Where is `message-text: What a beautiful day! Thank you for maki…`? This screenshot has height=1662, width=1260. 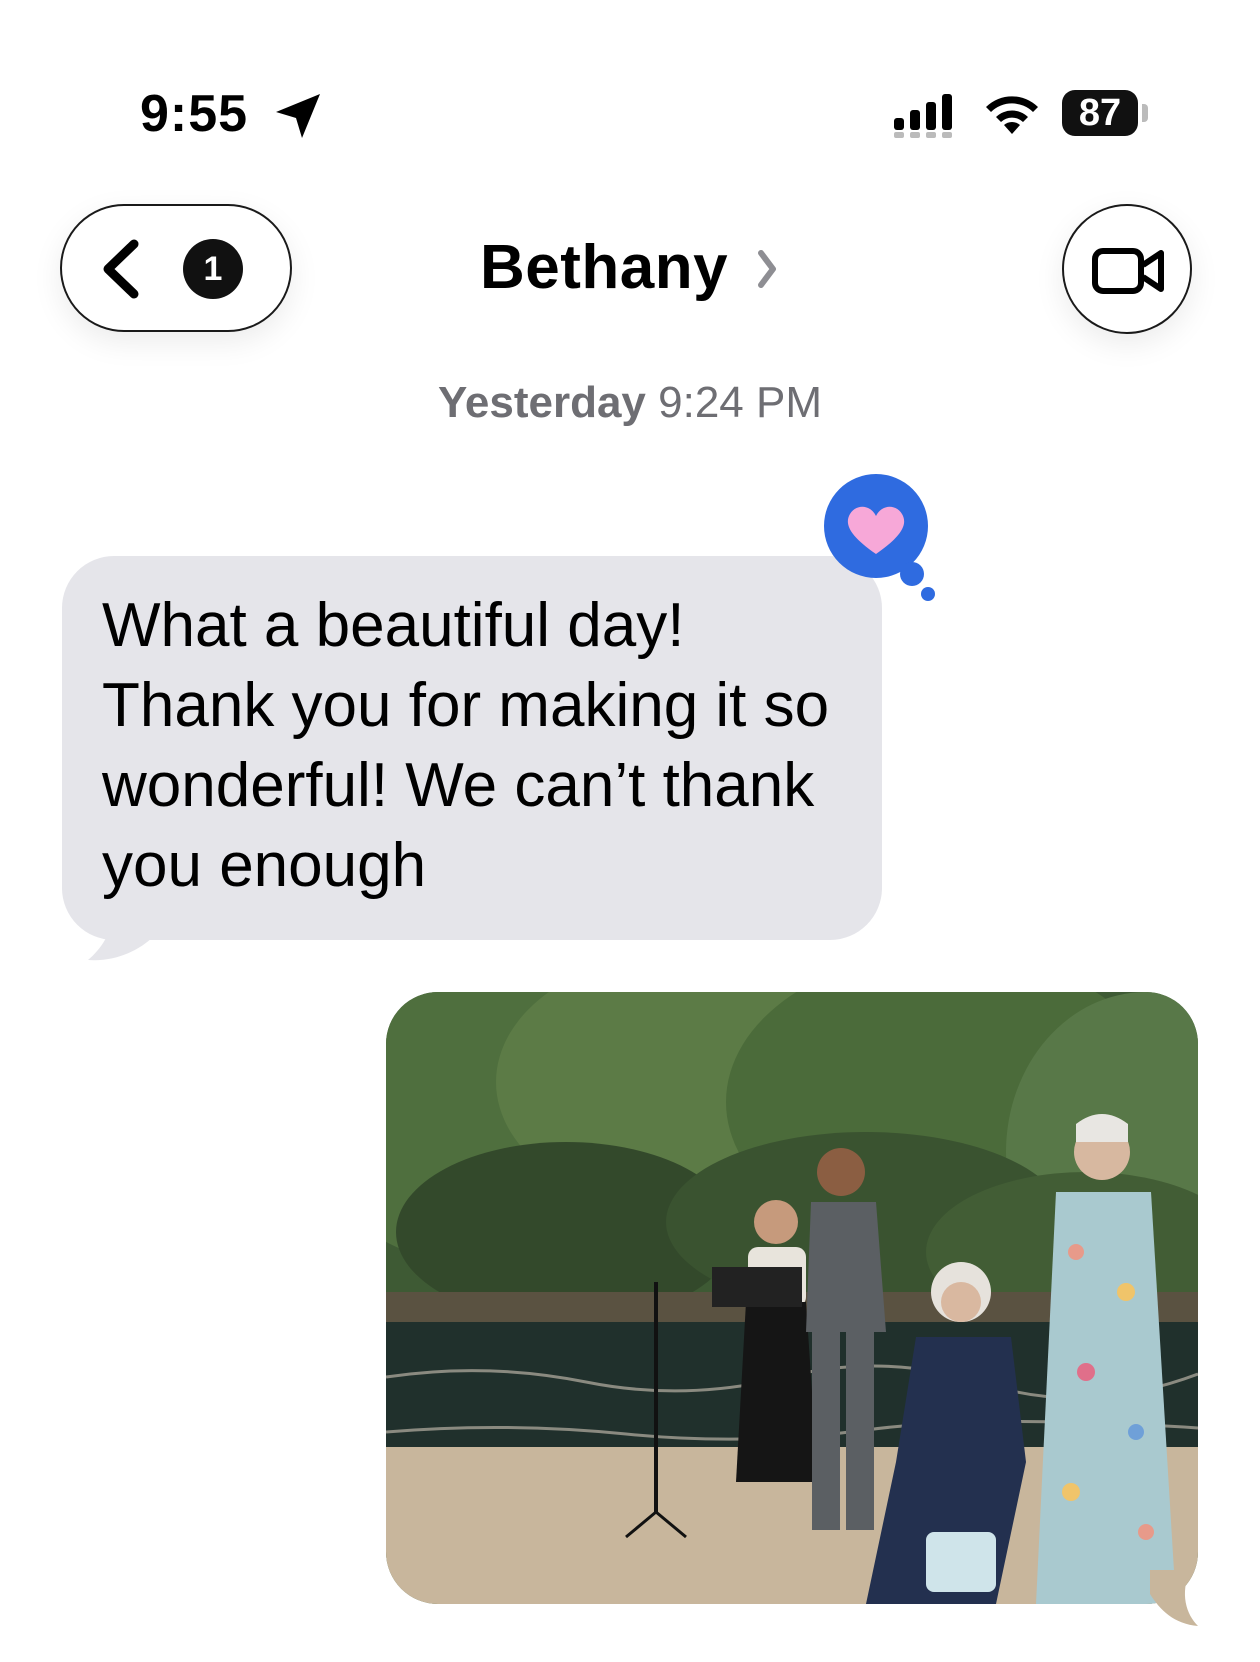
message-text: What a beautiful day! Thank you for maki… is located at coordinates (466, 745).